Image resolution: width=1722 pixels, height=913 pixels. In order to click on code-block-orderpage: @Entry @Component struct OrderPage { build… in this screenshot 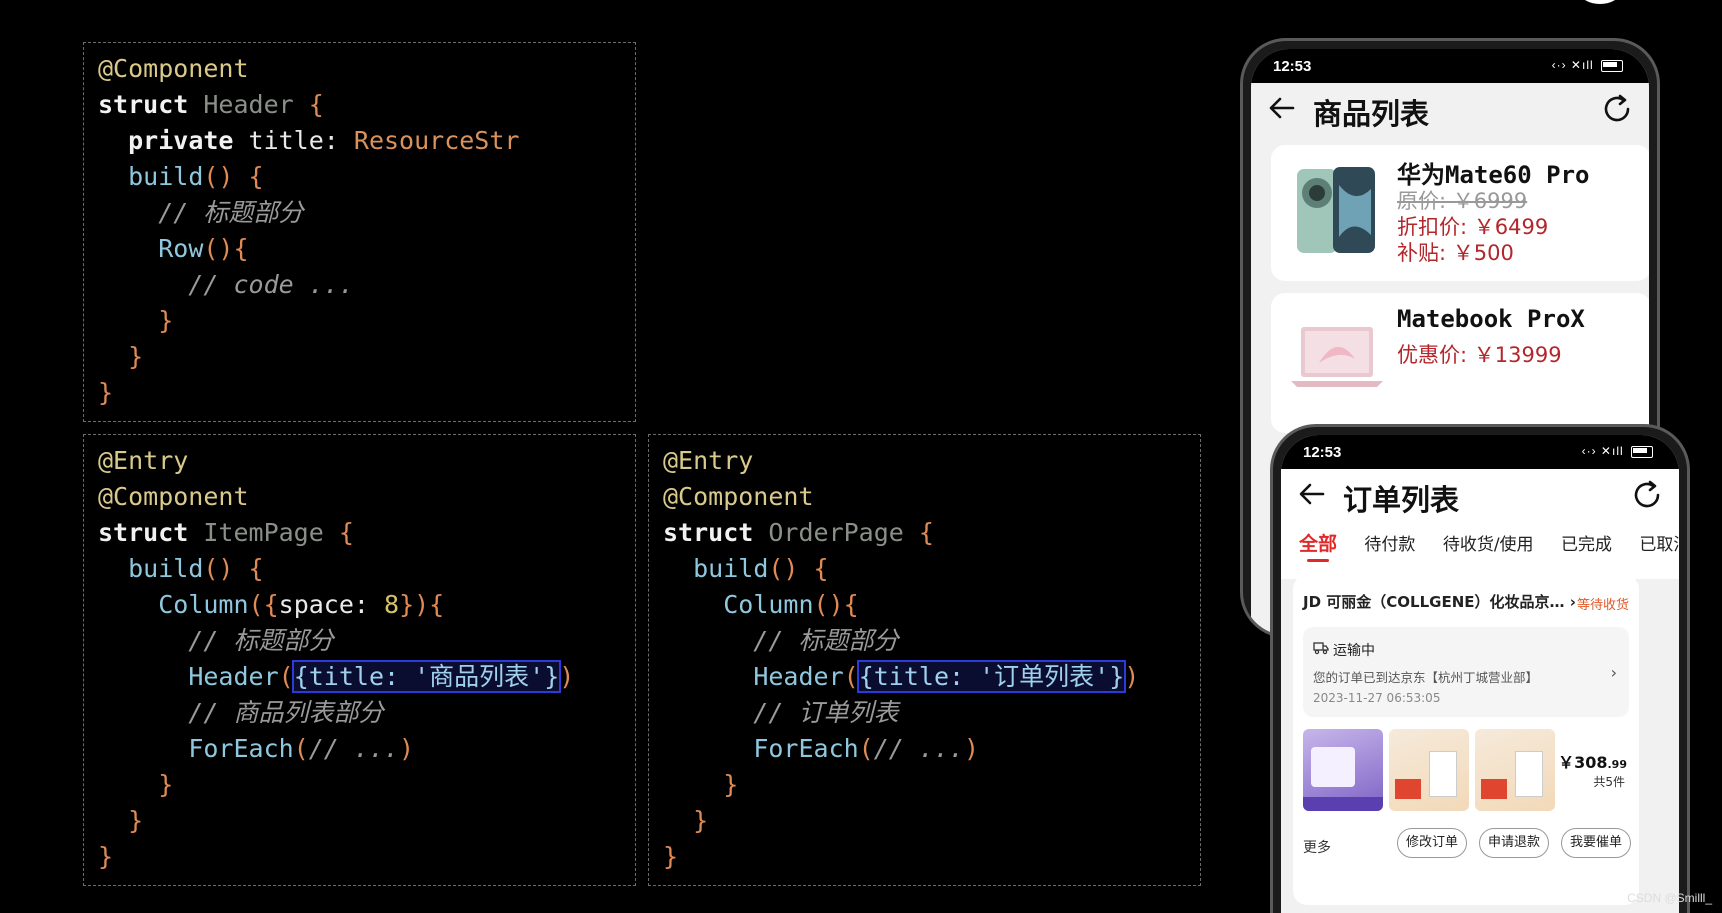, I will do `click(901, 659)`.